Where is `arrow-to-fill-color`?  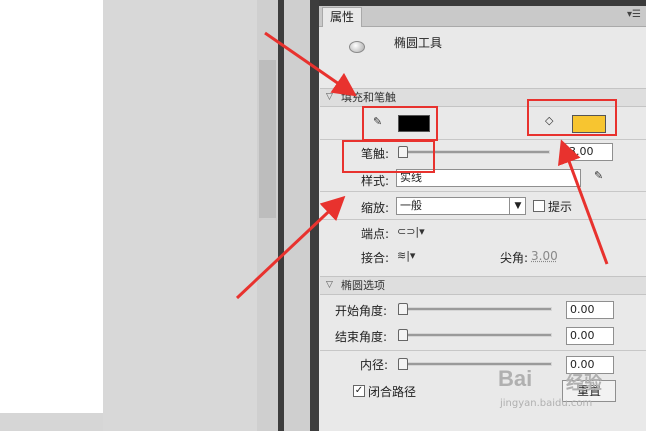
arrow-to-fill-color is located at coordinates (583, 202).